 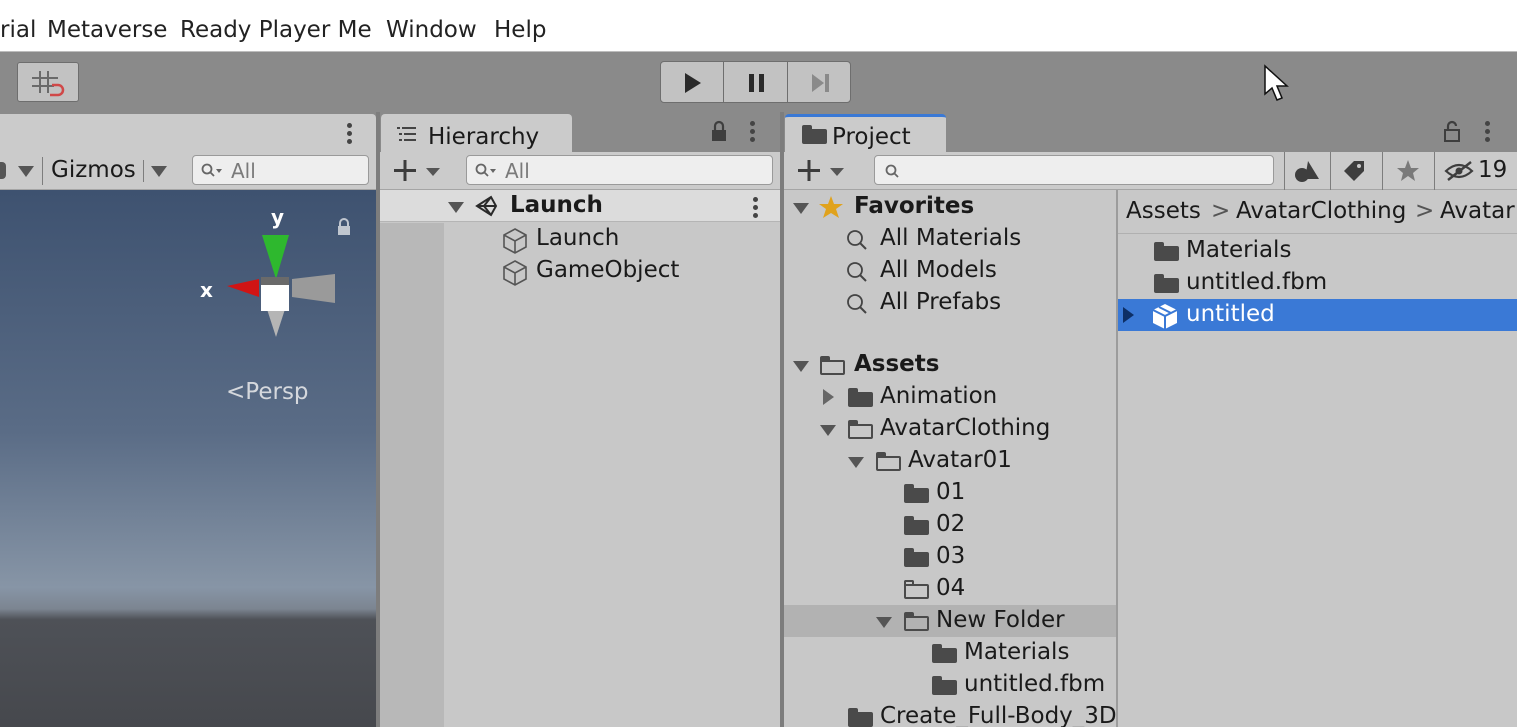 What do you see at coordinates (1477, 211) in the screenshot?
I see `breadcrumb-item: Avatar` at bounding box center [1477, 211].